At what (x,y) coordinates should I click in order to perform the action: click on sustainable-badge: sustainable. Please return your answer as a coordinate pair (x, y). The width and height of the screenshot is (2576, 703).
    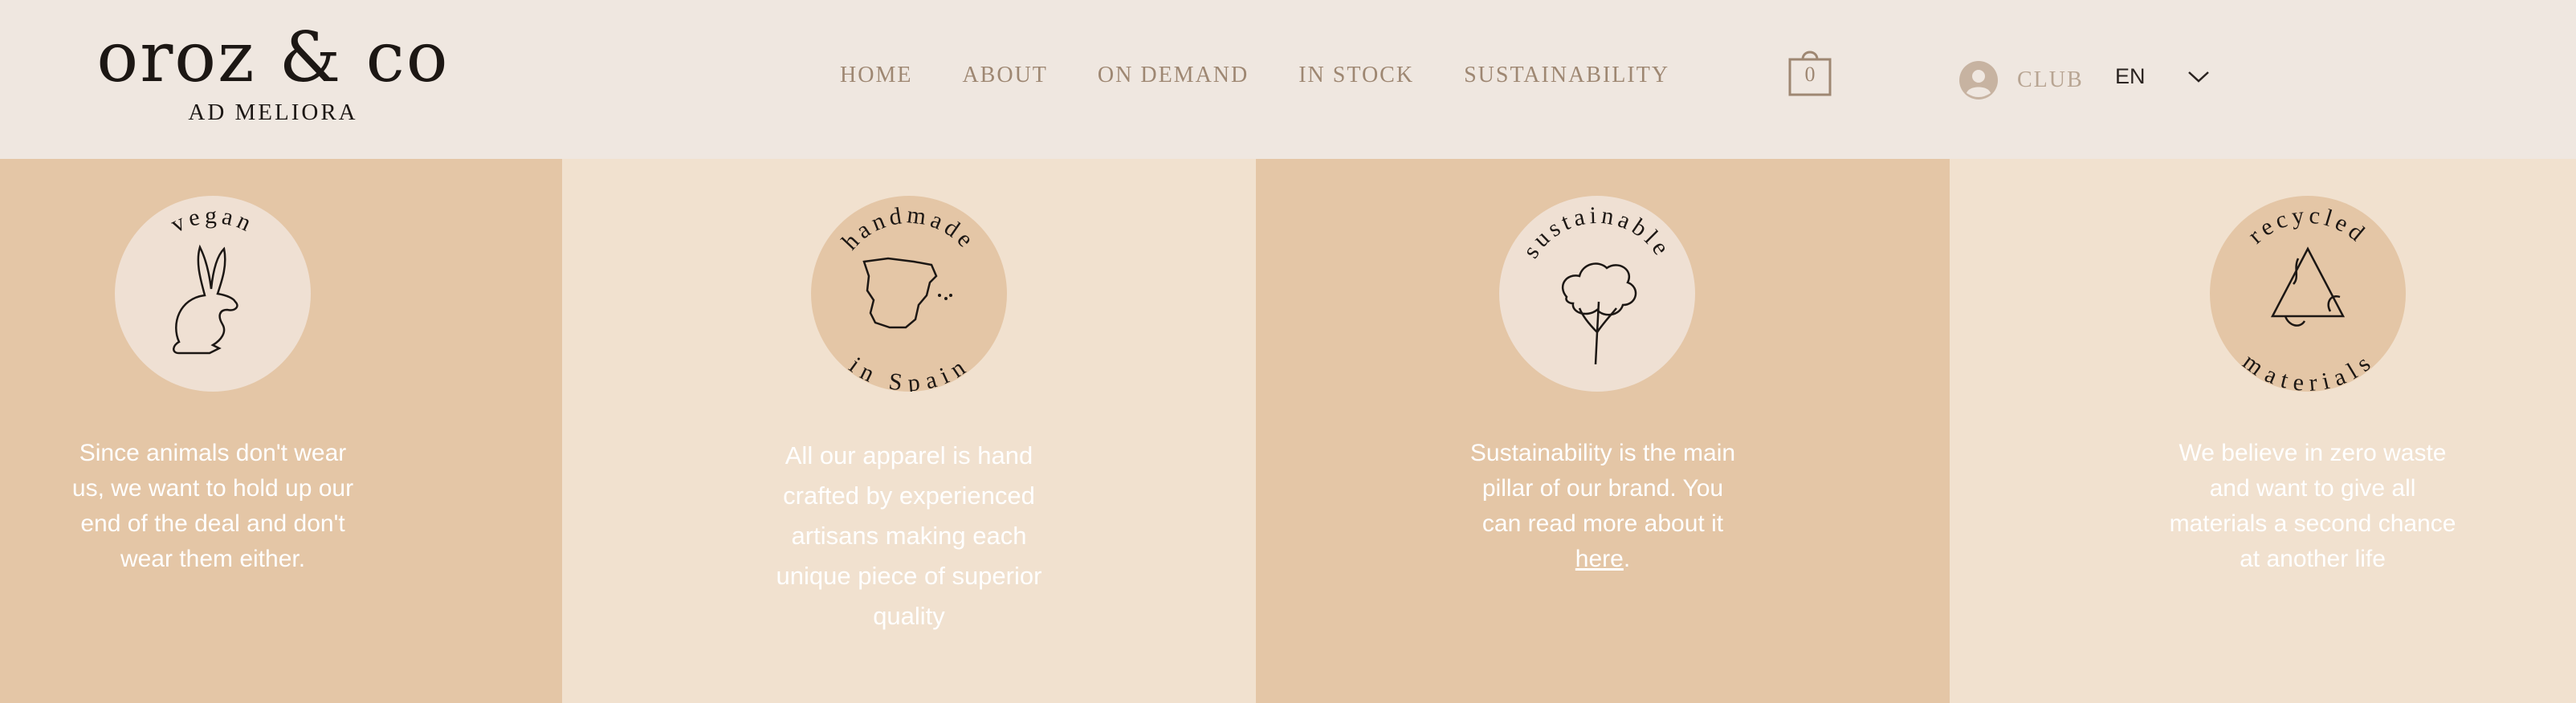
    Looking at the image, I should click on (1597, 294).